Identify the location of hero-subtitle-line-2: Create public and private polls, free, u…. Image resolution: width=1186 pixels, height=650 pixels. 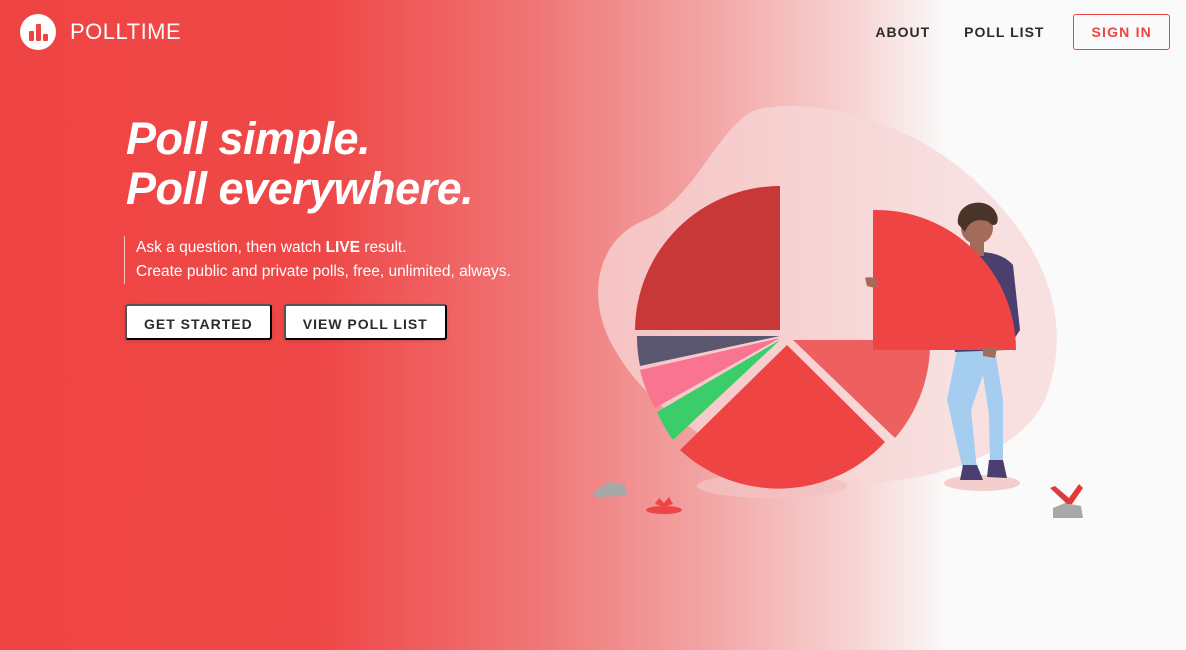
(323, 271).